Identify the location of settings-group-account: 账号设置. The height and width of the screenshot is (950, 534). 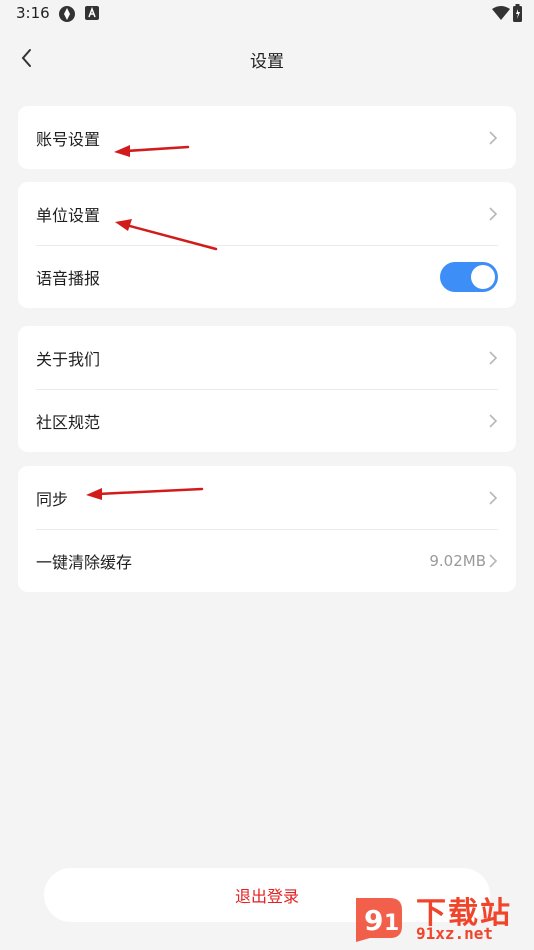
(267, 137).